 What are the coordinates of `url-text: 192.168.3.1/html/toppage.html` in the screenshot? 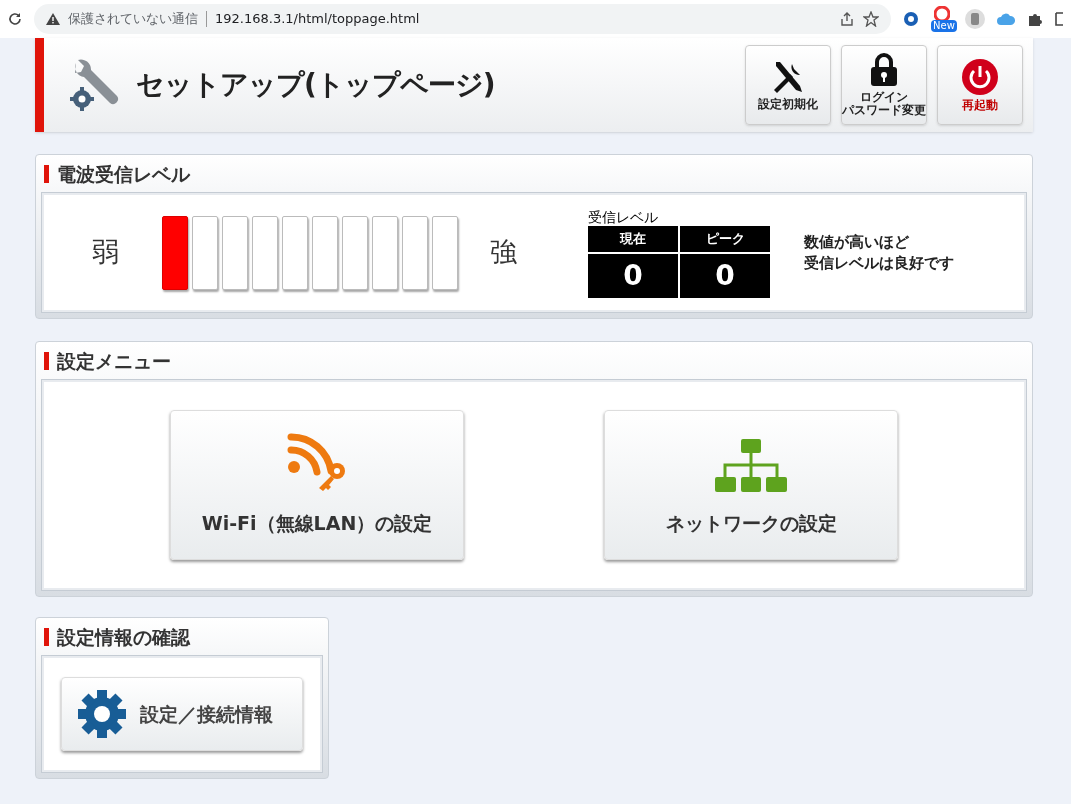 It's located at (318, 19).